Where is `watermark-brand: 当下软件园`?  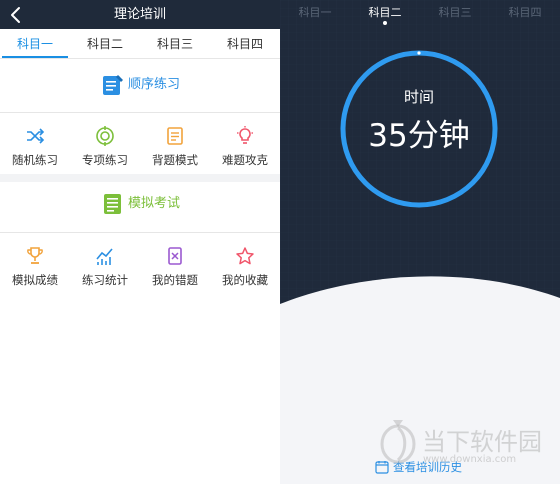 watermark-brand: 当下软件园 is located at coordinates (482, 442).